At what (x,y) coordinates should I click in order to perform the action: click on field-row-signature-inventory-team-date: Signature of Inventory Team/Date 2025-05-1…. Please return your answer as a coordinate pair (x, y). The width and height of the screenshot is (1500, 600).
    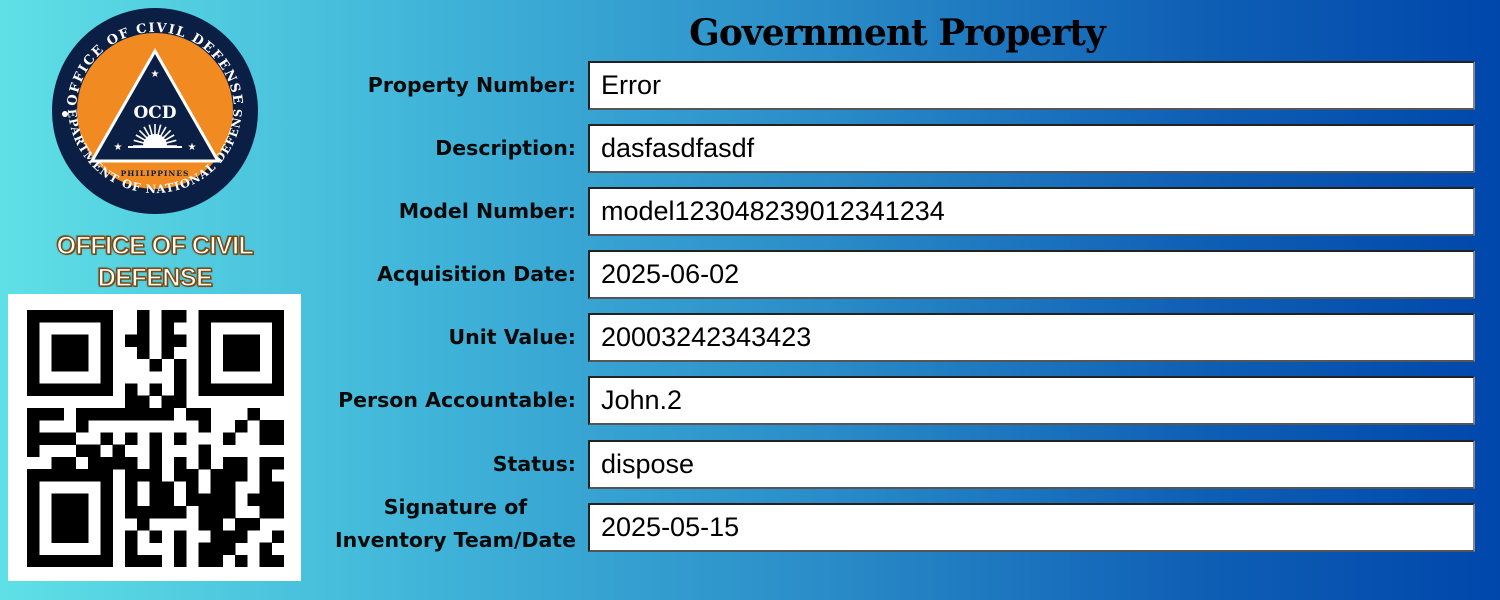
    Looking at the image, I should click on (887, 523).